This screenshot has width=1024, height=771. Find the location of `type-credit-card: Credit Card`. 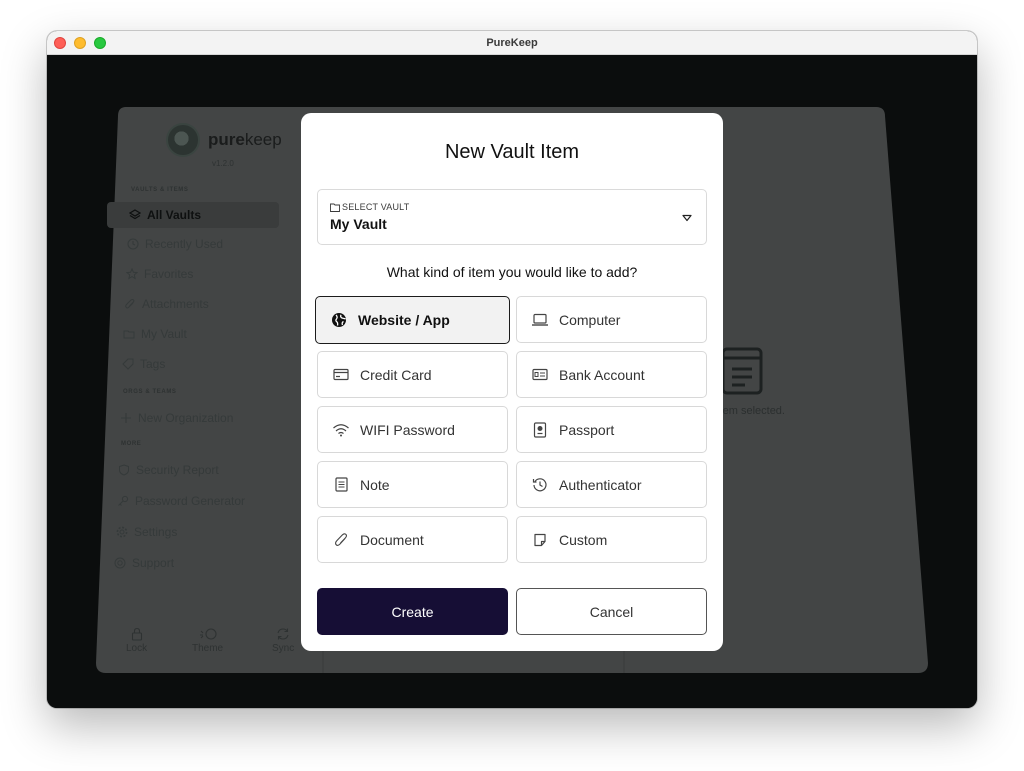

type-credit-card: Credit Card is located at coordinates (412, 374).